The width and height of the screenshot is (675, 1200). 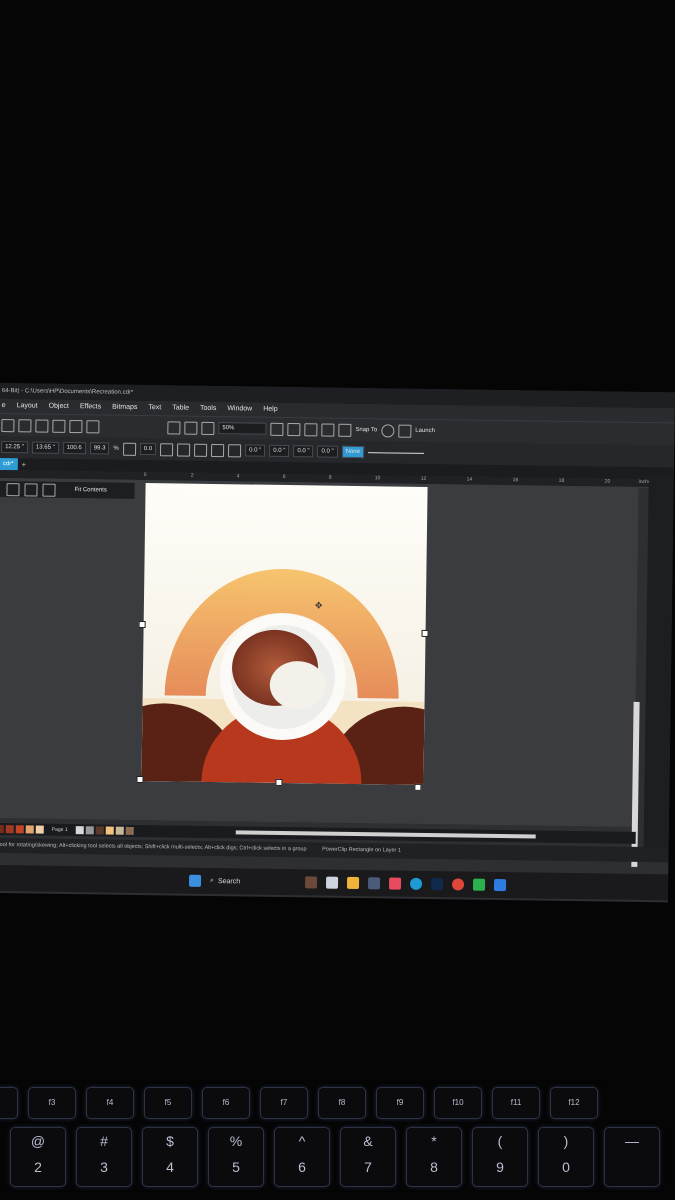 What do you see at coordinates (4, 406) in the screenshot?
I see `menu-item-partial: e` at bounding box center [4, 406].